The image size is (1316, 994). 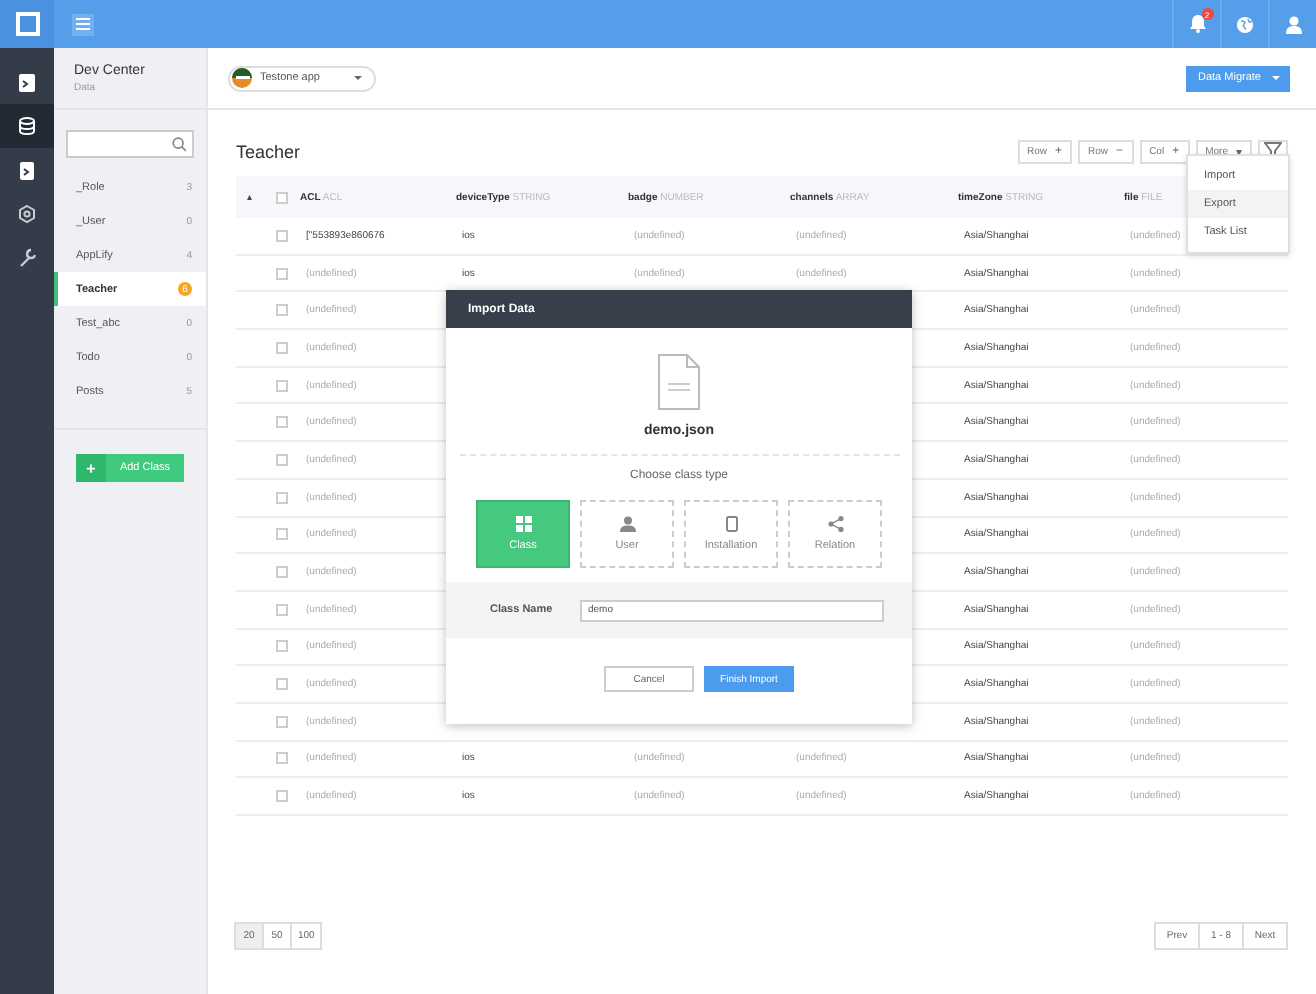 I want to click on search-field, so click(x=130, y=144).